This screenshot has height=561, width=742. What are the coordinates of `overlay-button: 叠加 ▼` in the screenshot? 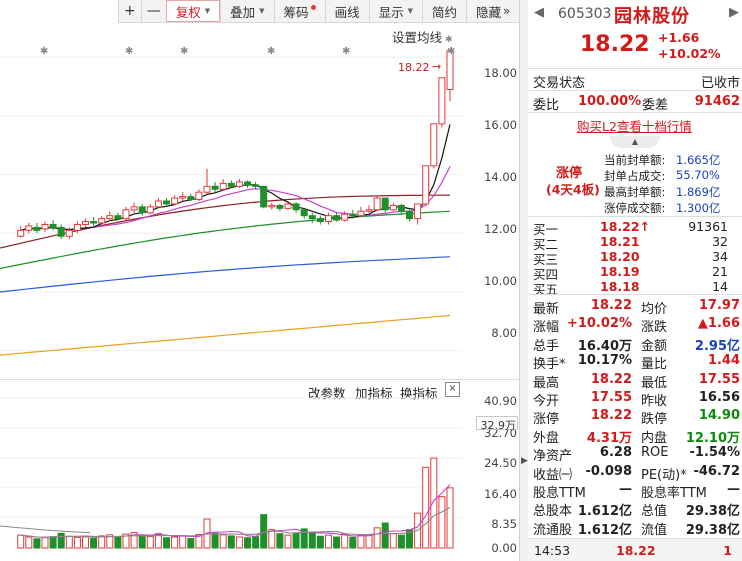 It's located at (246, 11).